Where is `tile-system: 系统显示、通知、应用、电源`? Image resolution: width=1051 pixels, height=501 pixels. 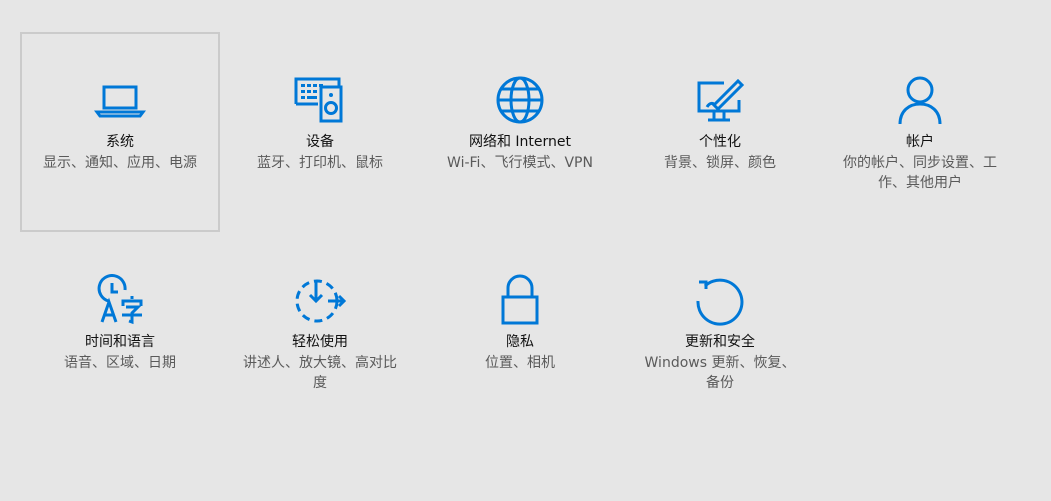 tile-system: 系统显示、通知、应用、电源 is located at coordinates (120, 132).